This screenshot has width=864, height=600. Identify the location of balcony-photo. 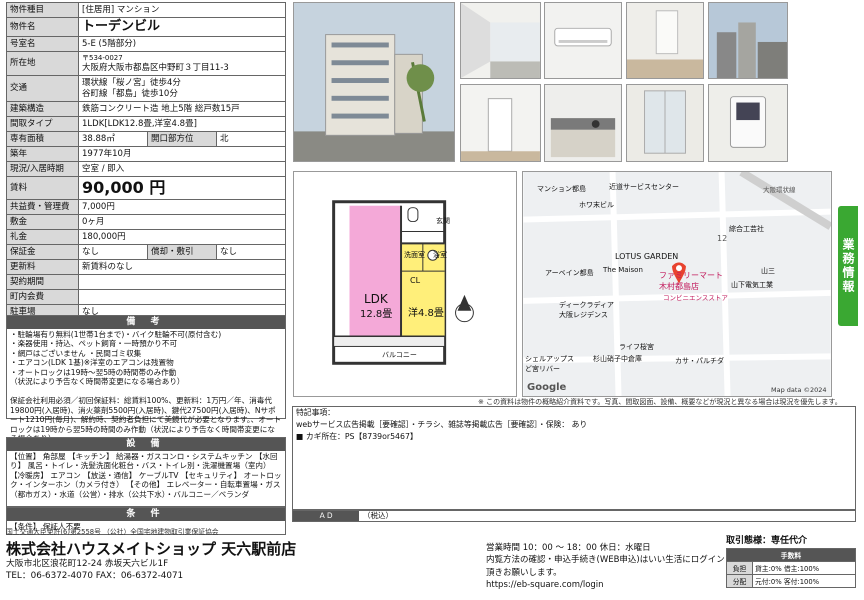
(500, 40).